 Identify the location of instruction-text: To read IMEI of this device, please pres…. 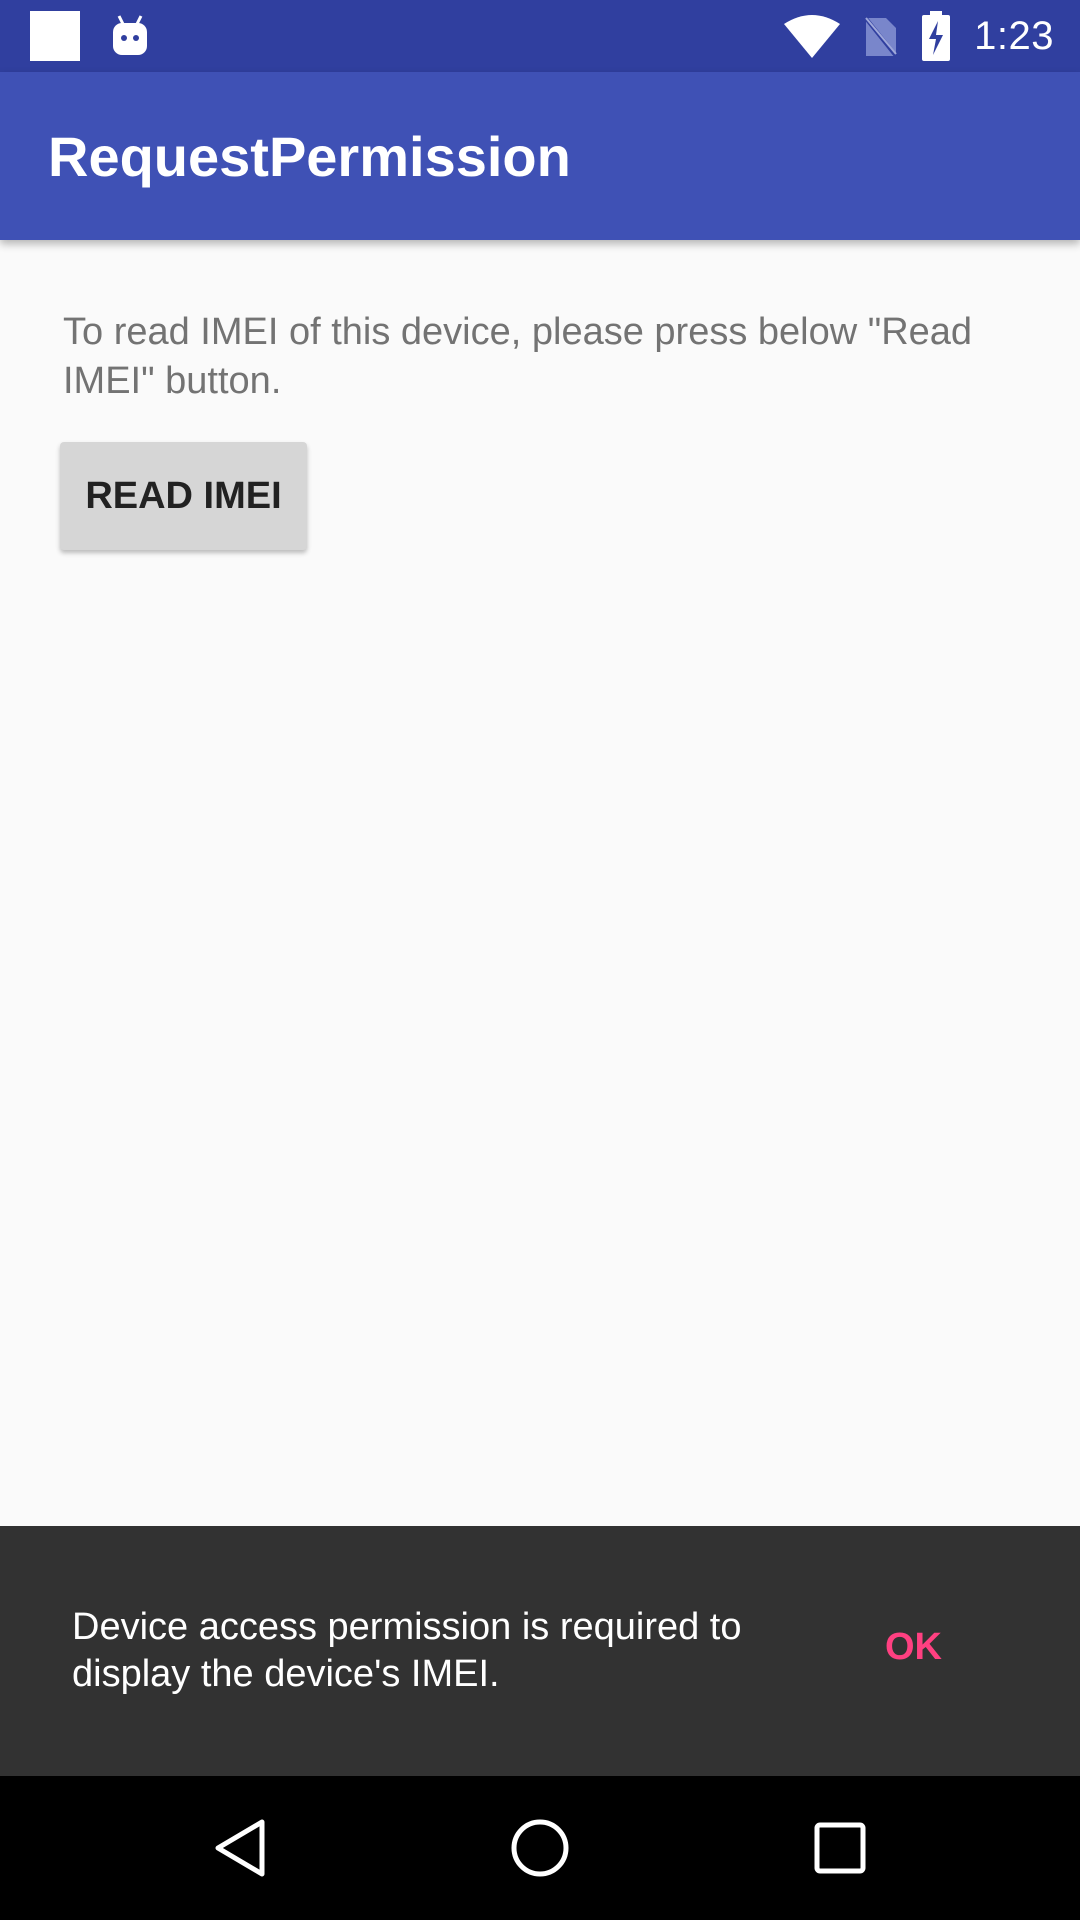
(518, 356).